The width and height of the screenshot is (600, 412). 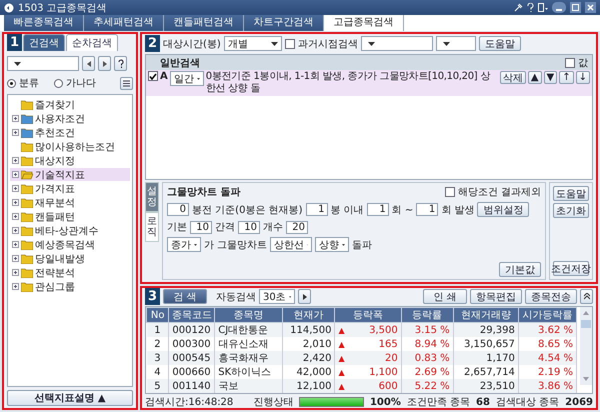 What do you see at coordinates (152, 227) in the screenshot?
I see `vertical-tab: 로직` at bounding box center [152, 227].